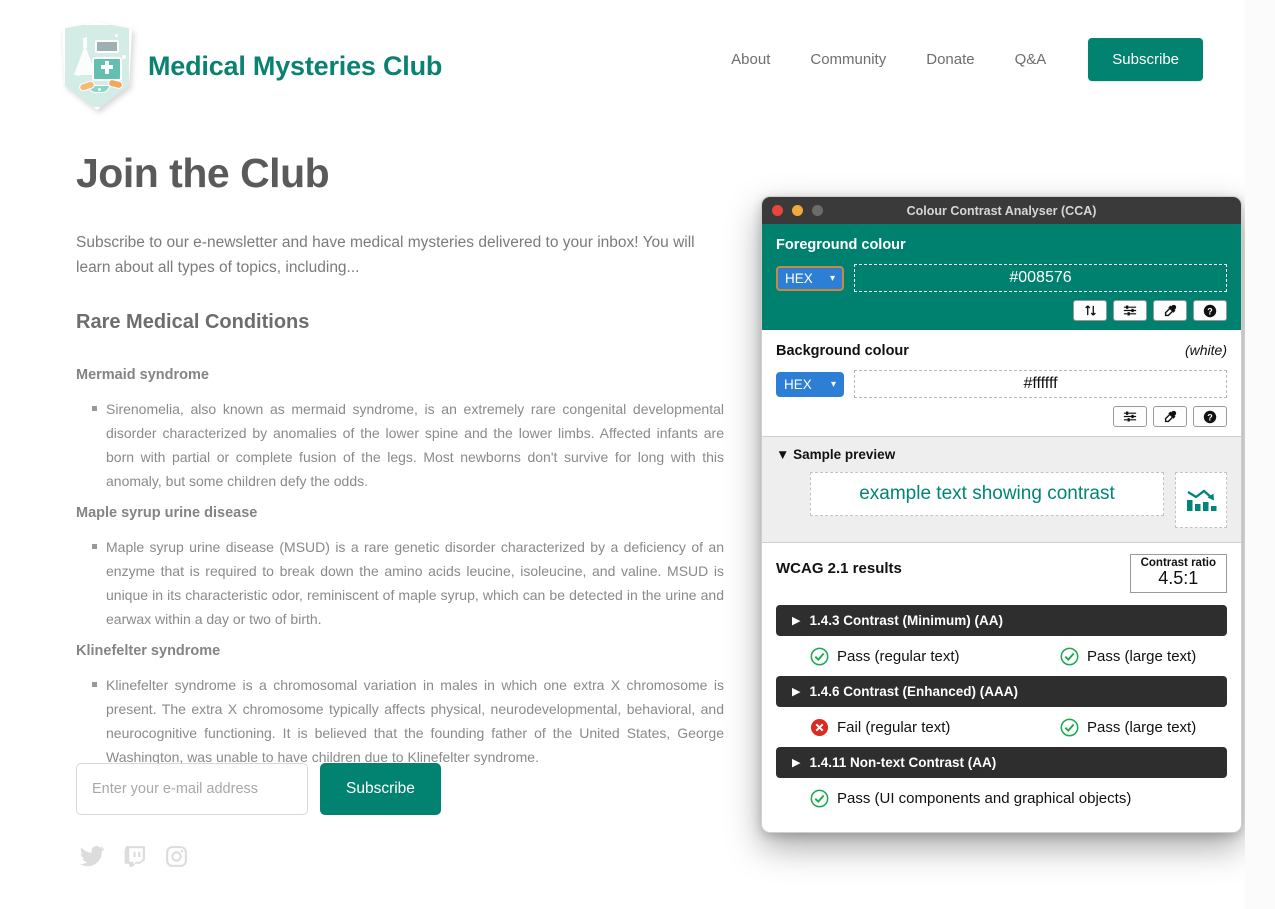  What do you see at coordinates (798, 384) in the screenshot?
I see `background-format-value: HEX` at bounding box center [798, 384].